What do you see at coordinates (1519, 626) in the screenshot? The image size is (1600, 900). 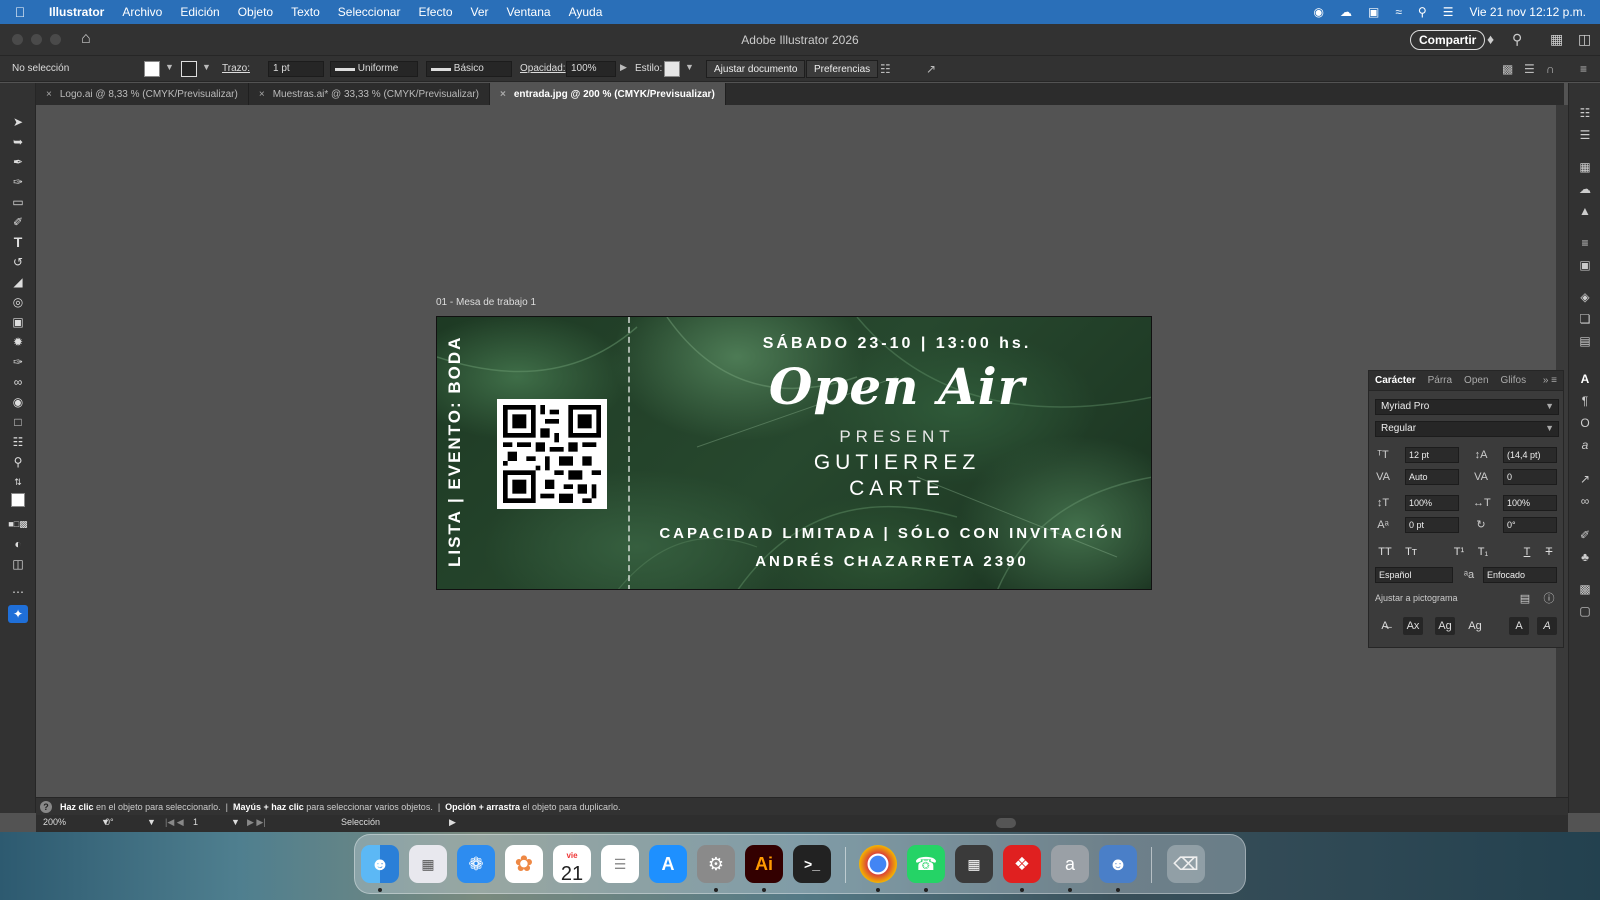 I see `snap-angular-button: A` at bounding box center [1519, 626].